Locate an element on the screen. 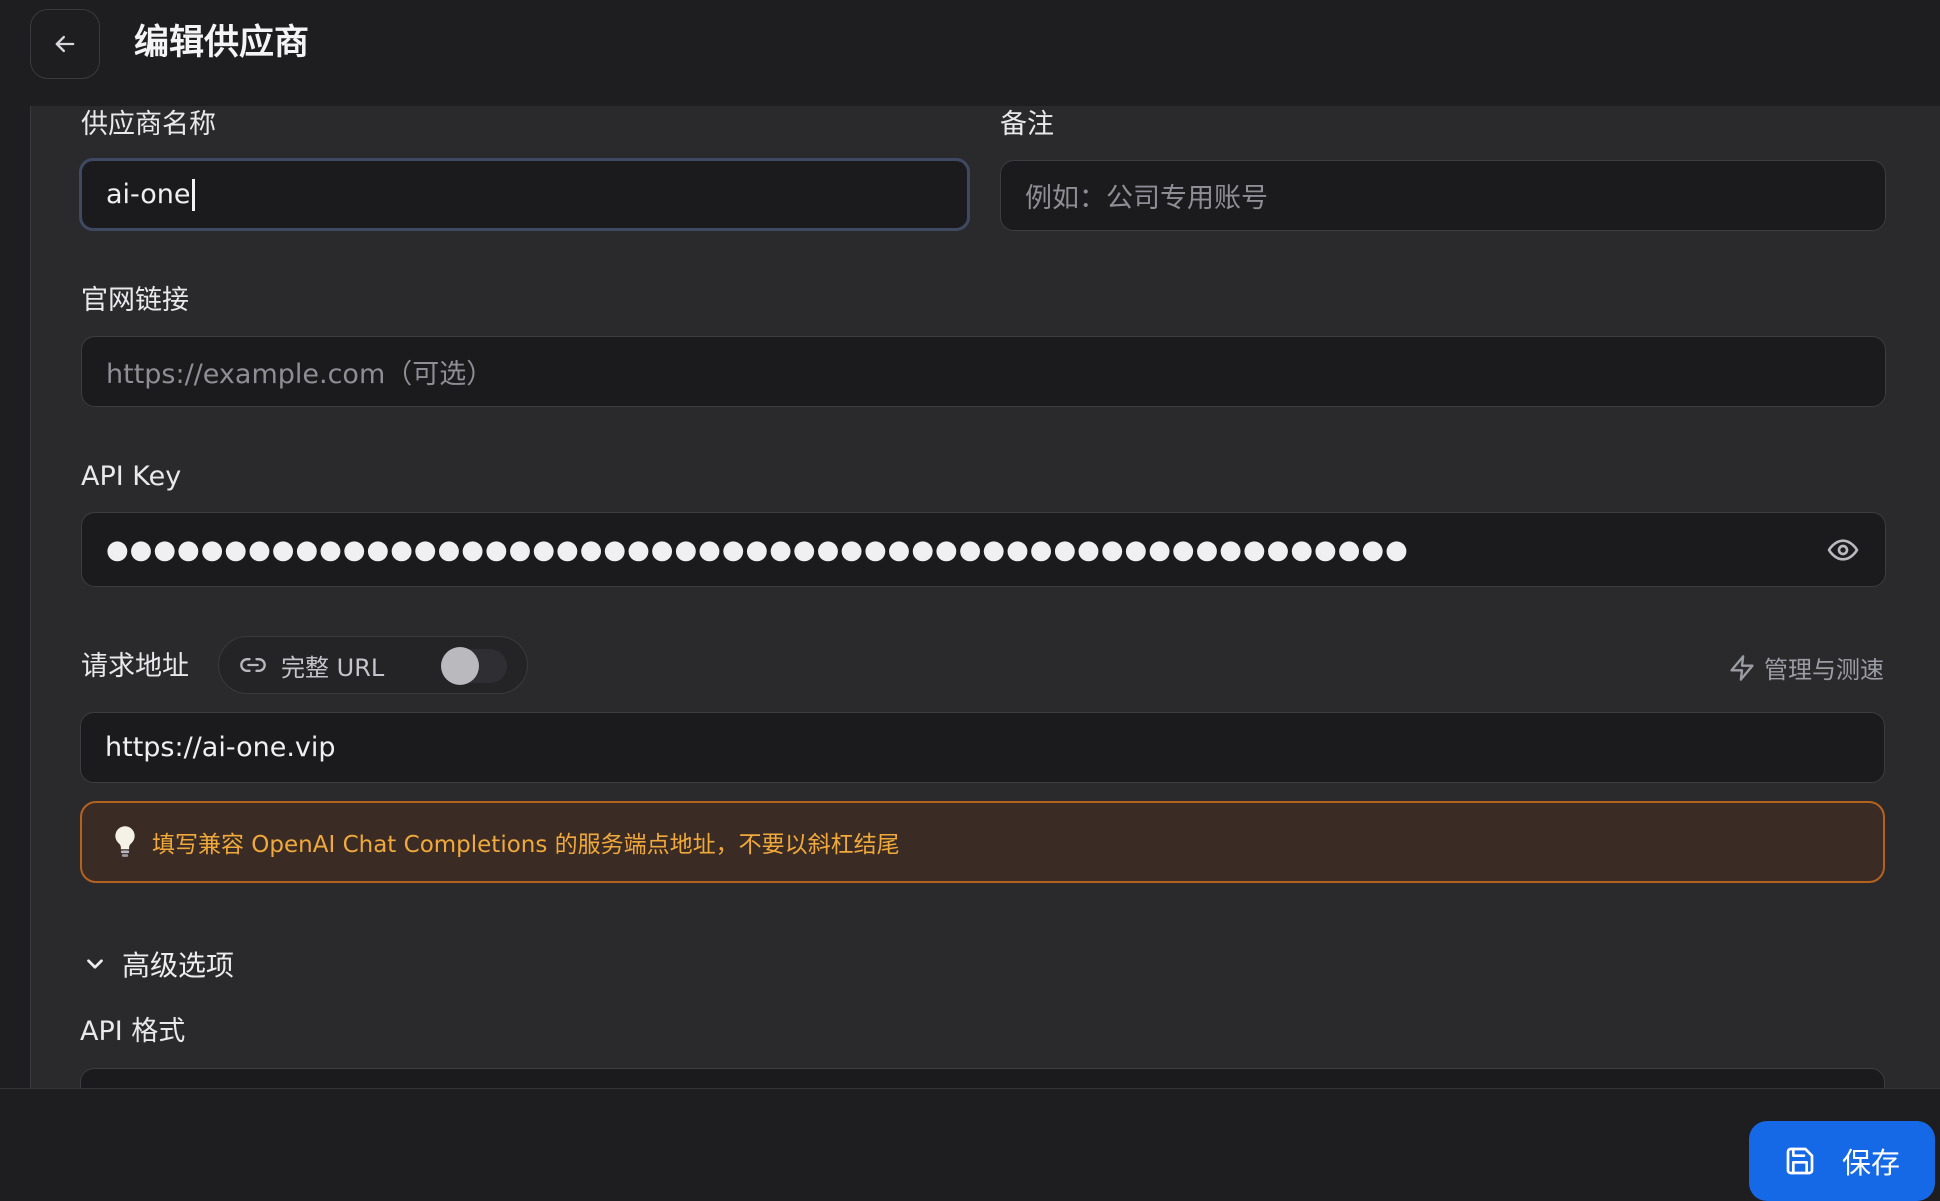 The height and width of the screenshot is (1201, 1940). full-url-label: 完整 URL is located at coordinates (333, 667).